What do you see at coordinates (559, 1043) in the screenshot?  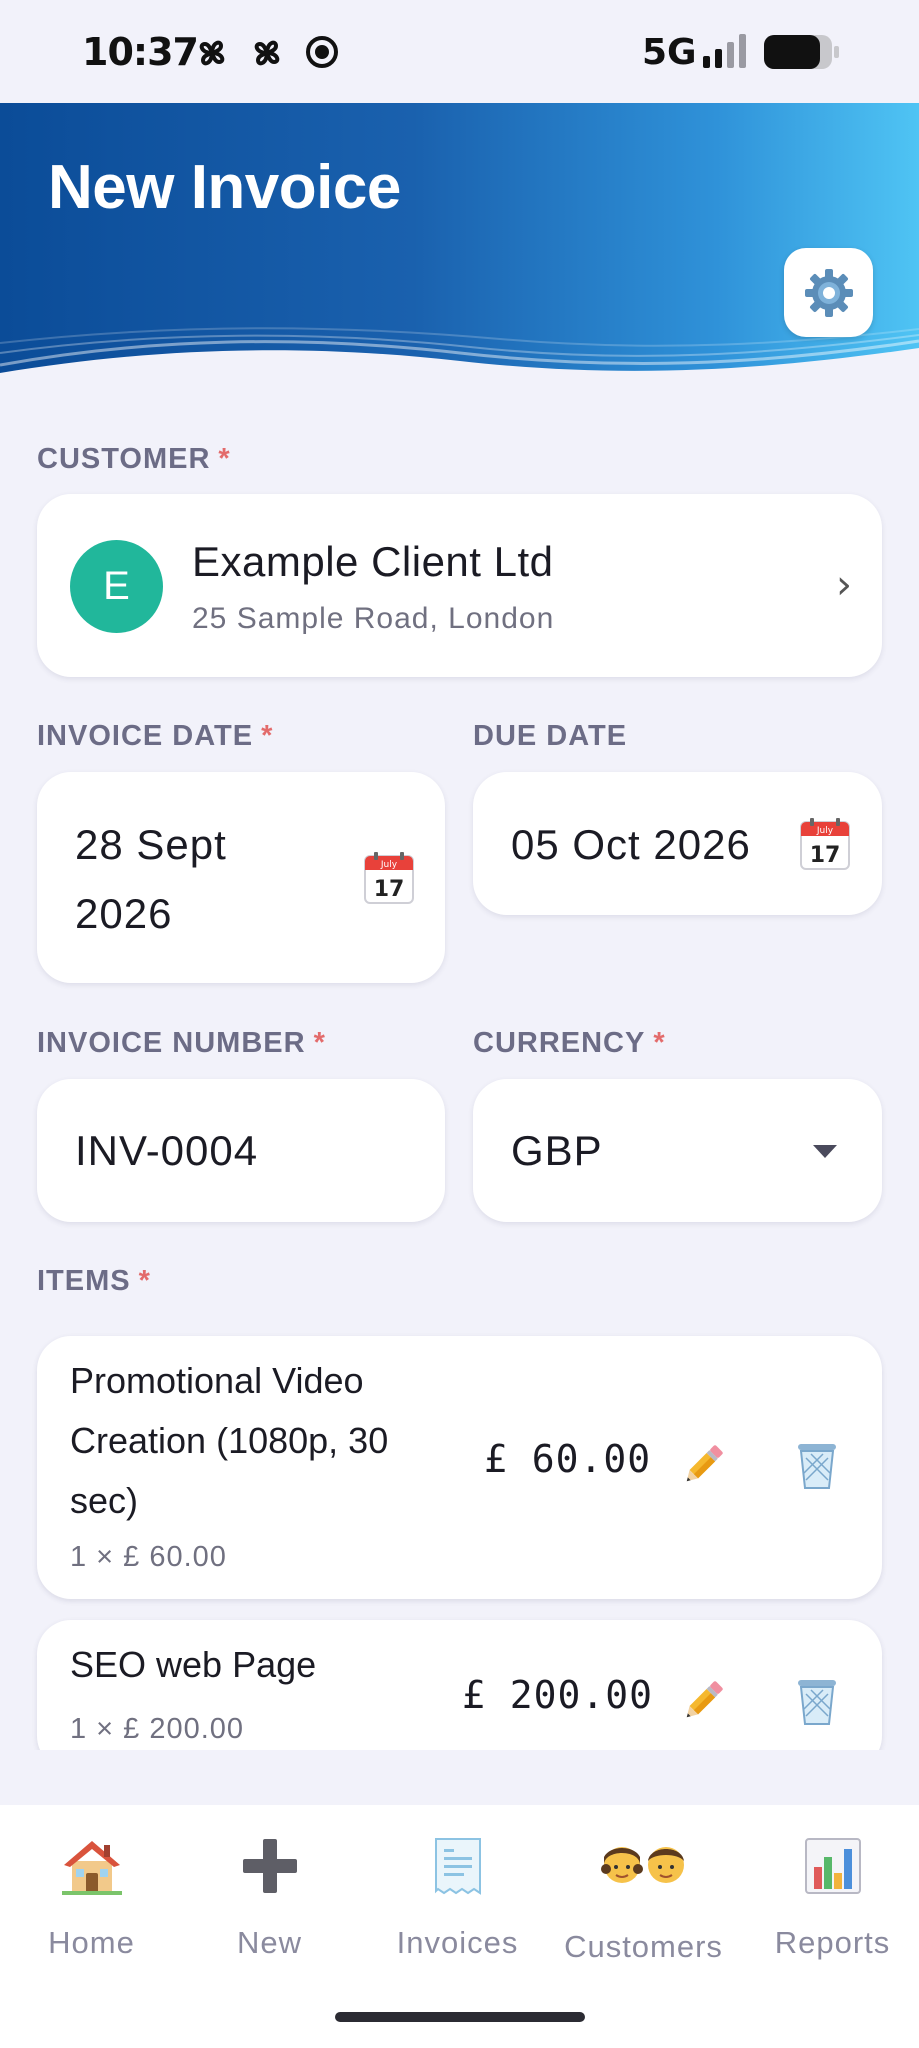 I see `currency-label-text: CURRENCY` at bounding box center [559, 1043].